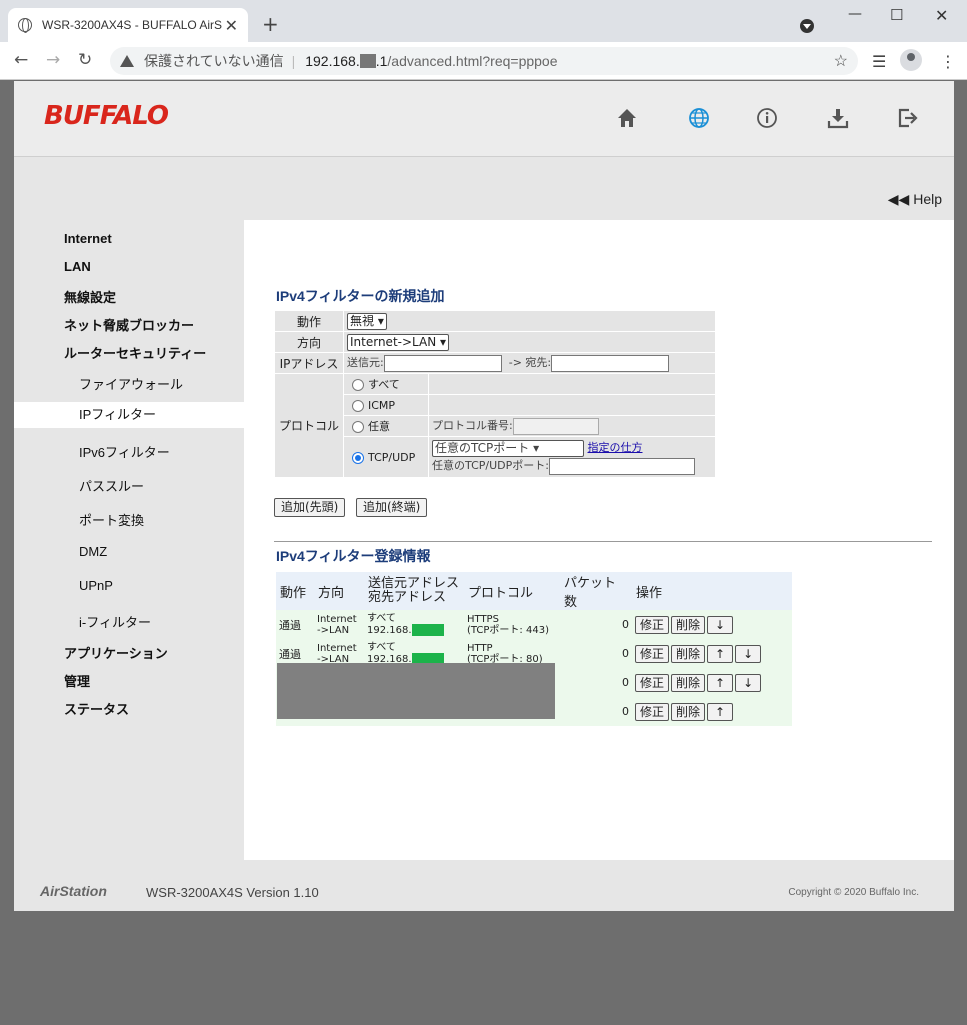 This screenshot has width=967, height=1025. Describe the element at coordinates (309, 342) in the screenshot. I see `direction-label: 方向` at that location.